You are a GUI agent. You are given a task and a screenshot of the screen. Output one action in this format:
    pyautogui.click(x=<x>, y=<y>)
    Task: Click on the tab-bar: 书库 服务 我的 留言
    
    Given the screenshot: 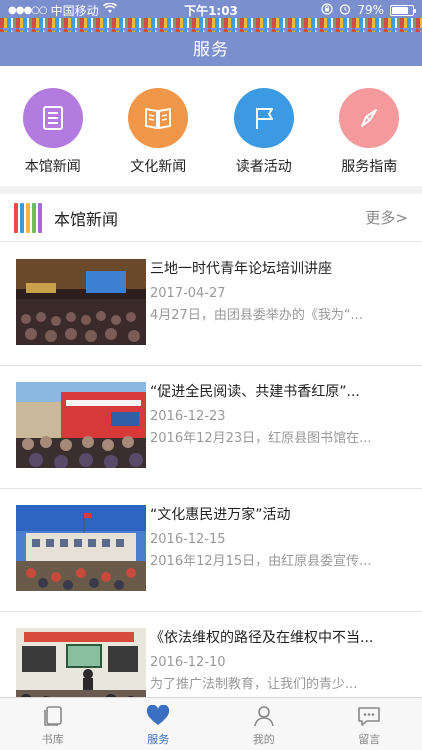 What is the action you would take?
    pyautogui.click(x=211, y=723)
    